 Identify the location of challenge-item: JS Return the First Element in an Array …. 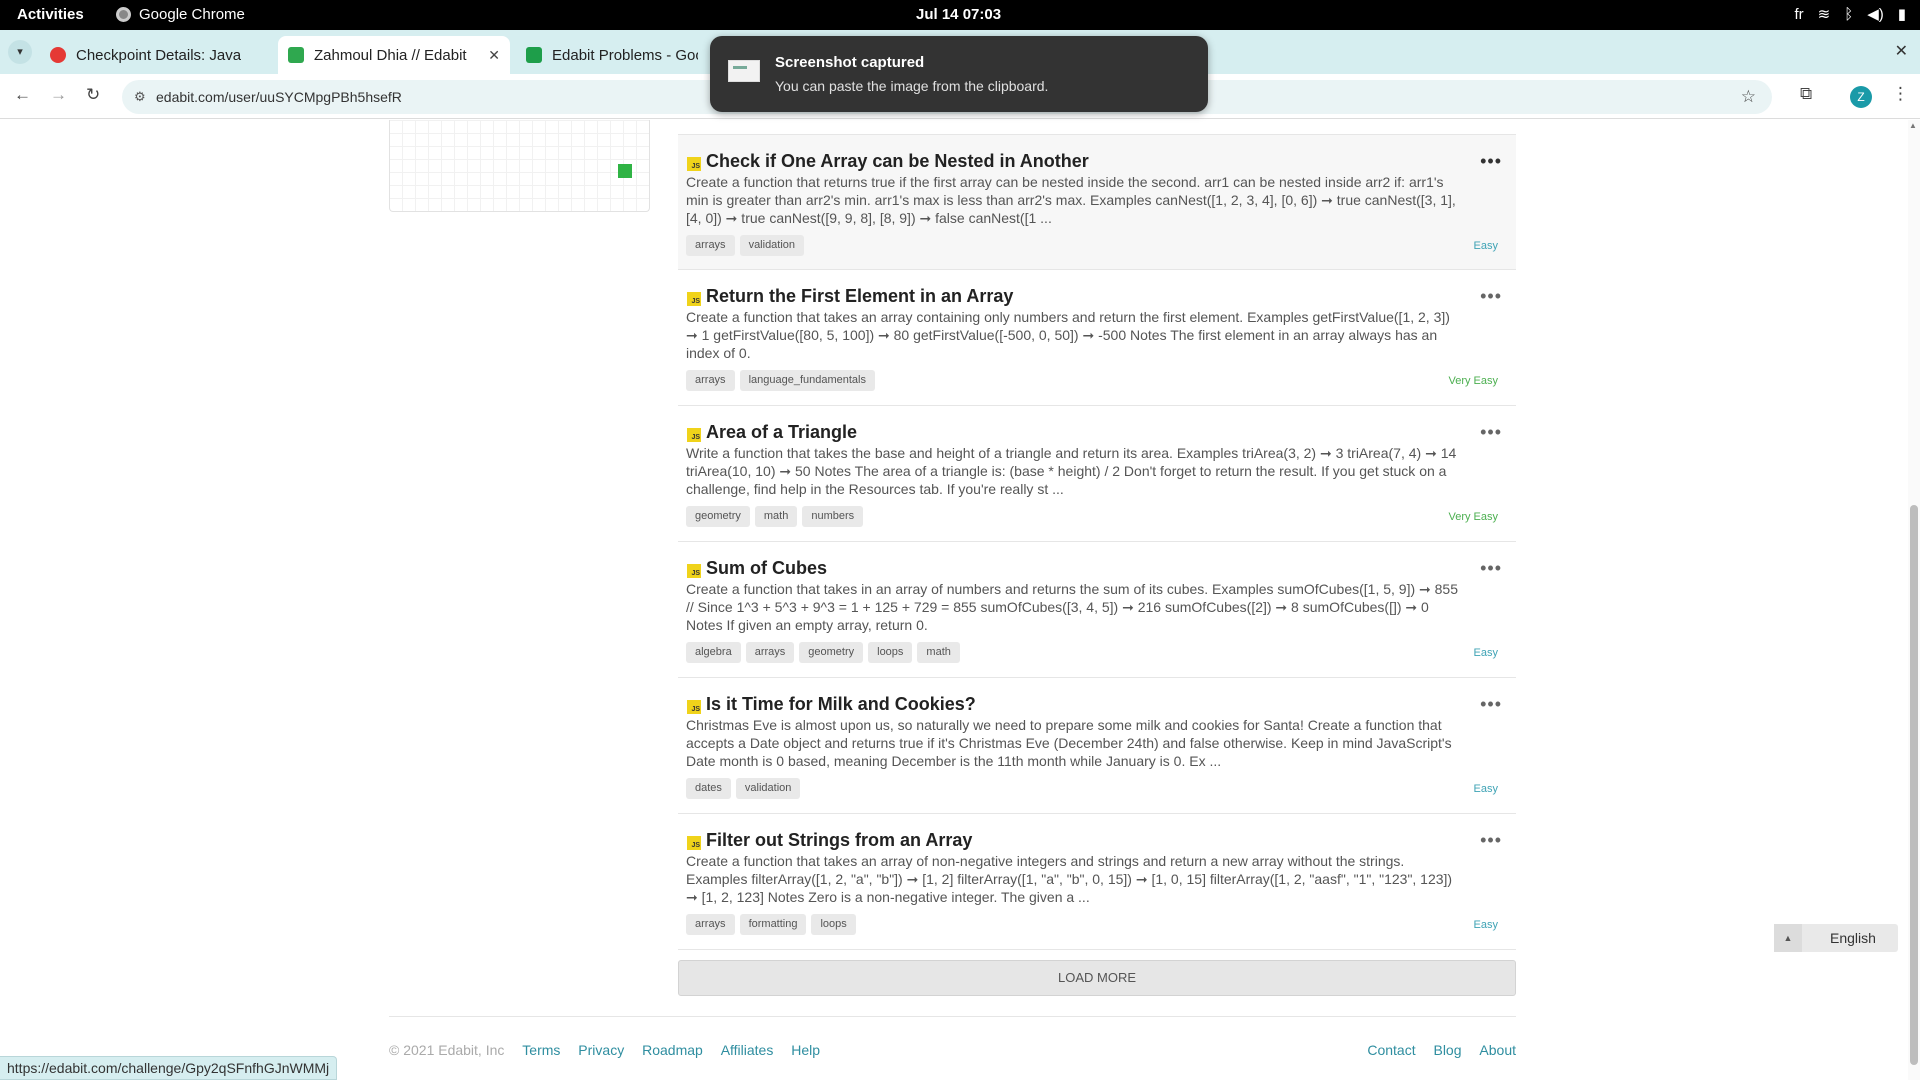
(1097, 338).